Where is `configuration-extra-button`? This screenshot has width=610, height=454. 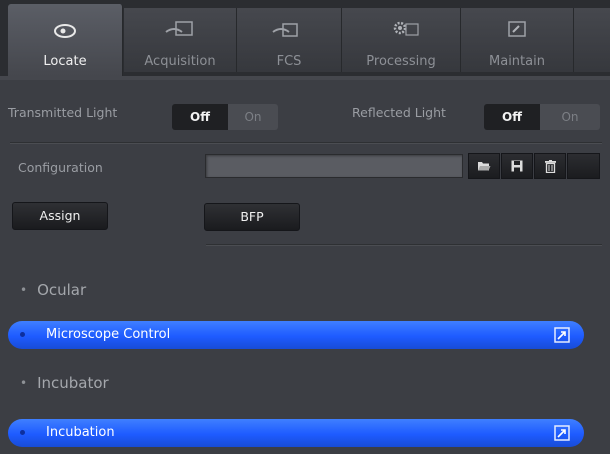
configuration-extra-button is located at coordinates (583, 166).